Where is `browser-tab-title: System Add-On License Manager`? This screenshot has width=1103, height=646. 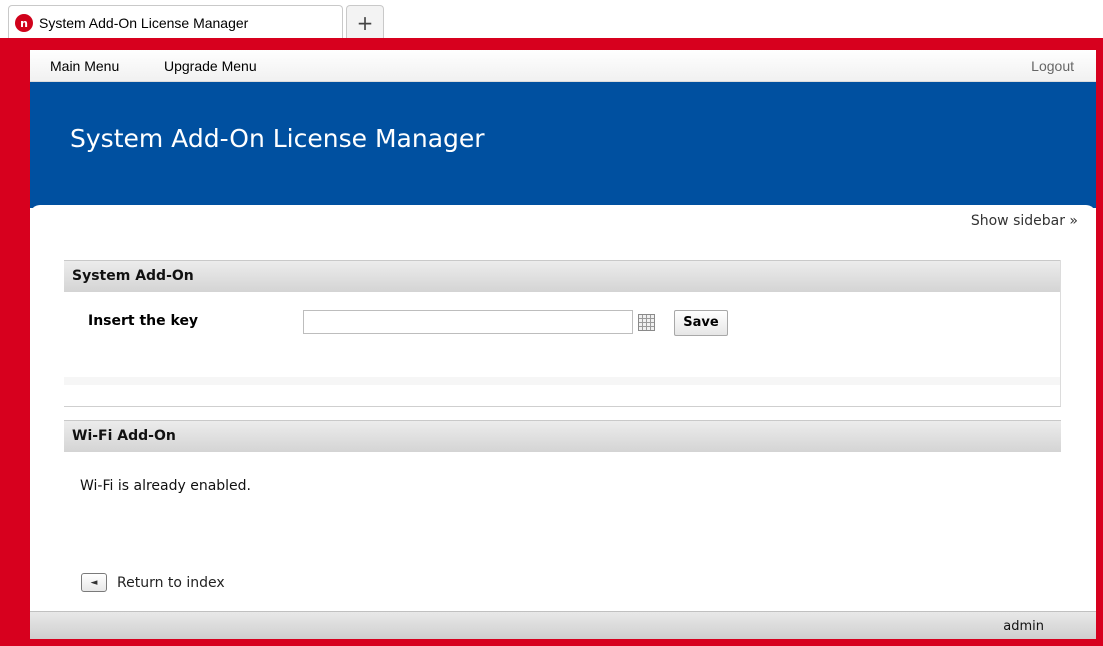 browser-tab-title: System Add-On License Manager is located at coordinates (144, 23).